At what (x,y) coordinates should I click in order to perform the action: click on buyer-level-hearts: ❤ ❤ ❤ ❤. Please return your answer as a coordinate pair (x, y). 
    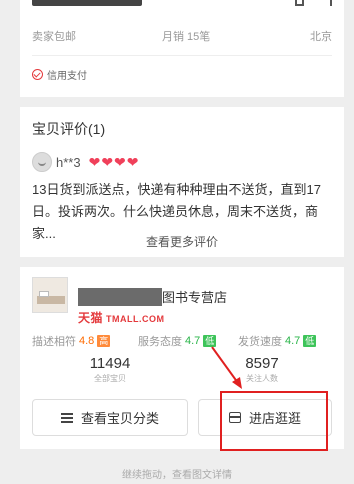
    Looking at the image, I should click on (114, 162).